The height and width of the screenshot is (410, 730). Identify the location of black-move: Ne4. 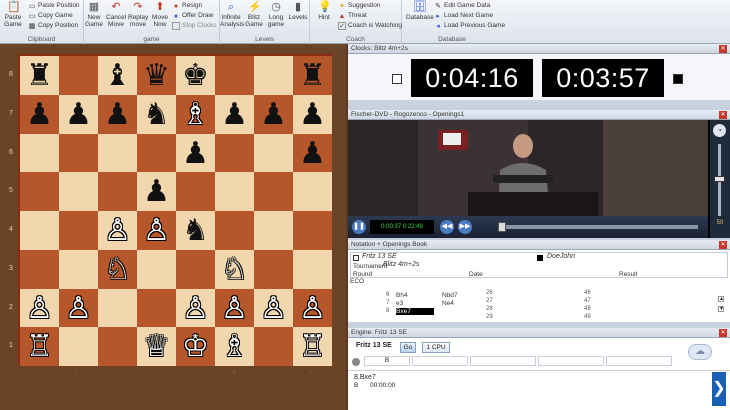
(448, 303).